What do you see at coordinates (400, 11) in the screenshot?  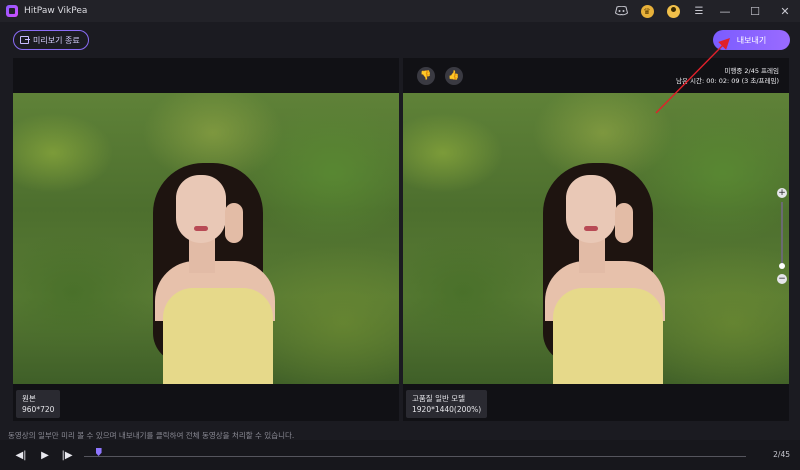 I see `title-bar: HitPaw VikPea ♛ ☰ — ☐ ✕` at bounding box center [400, 11].